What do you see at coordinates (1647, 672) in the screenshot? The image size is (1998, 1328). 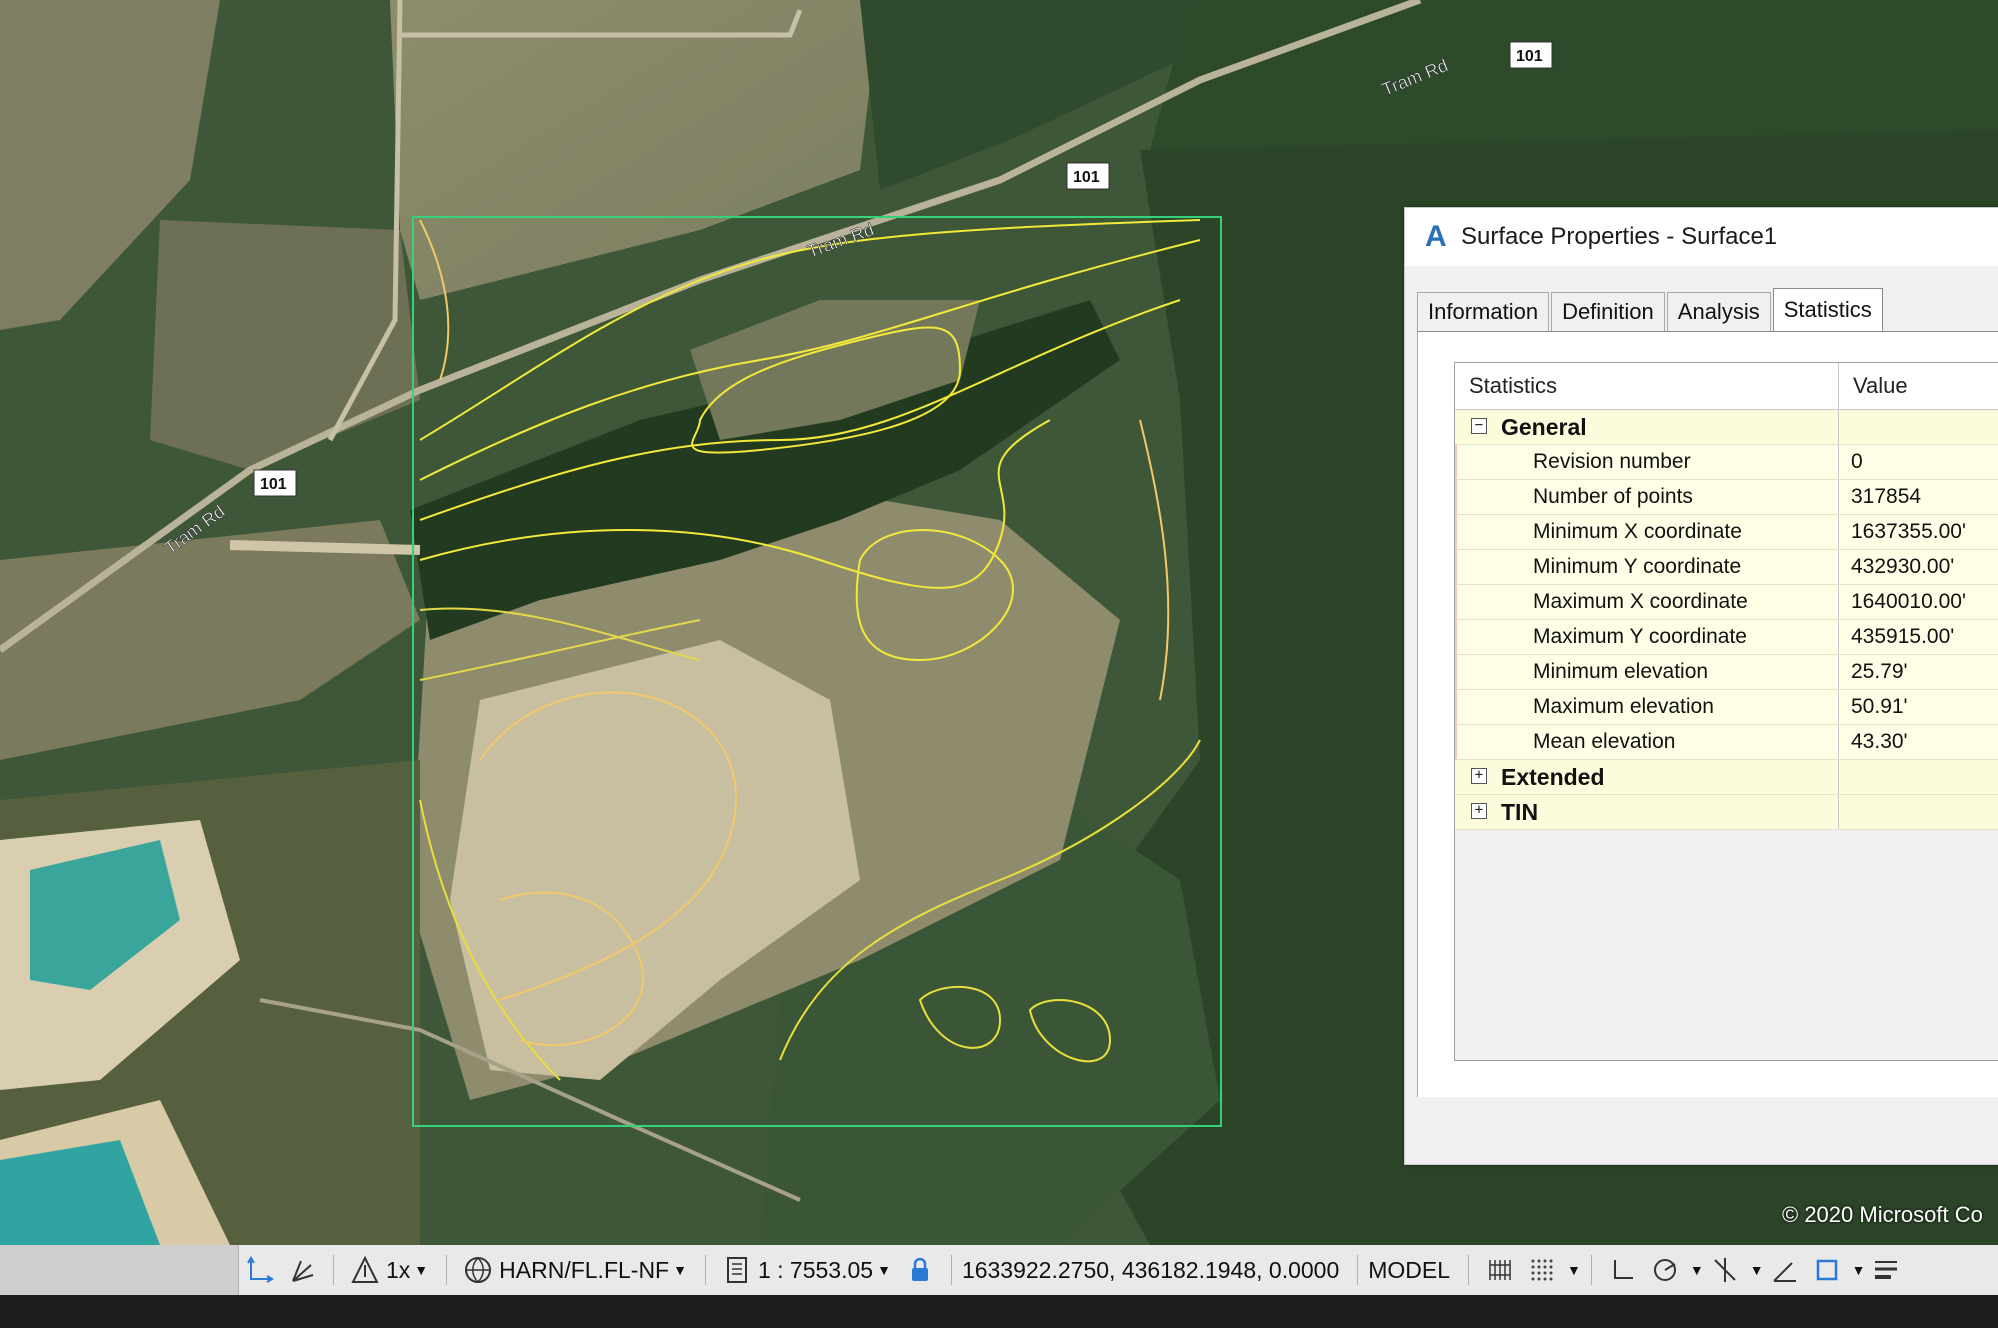 I see `stat-name: Minimum elevation` at bounding box center [1647, 672].